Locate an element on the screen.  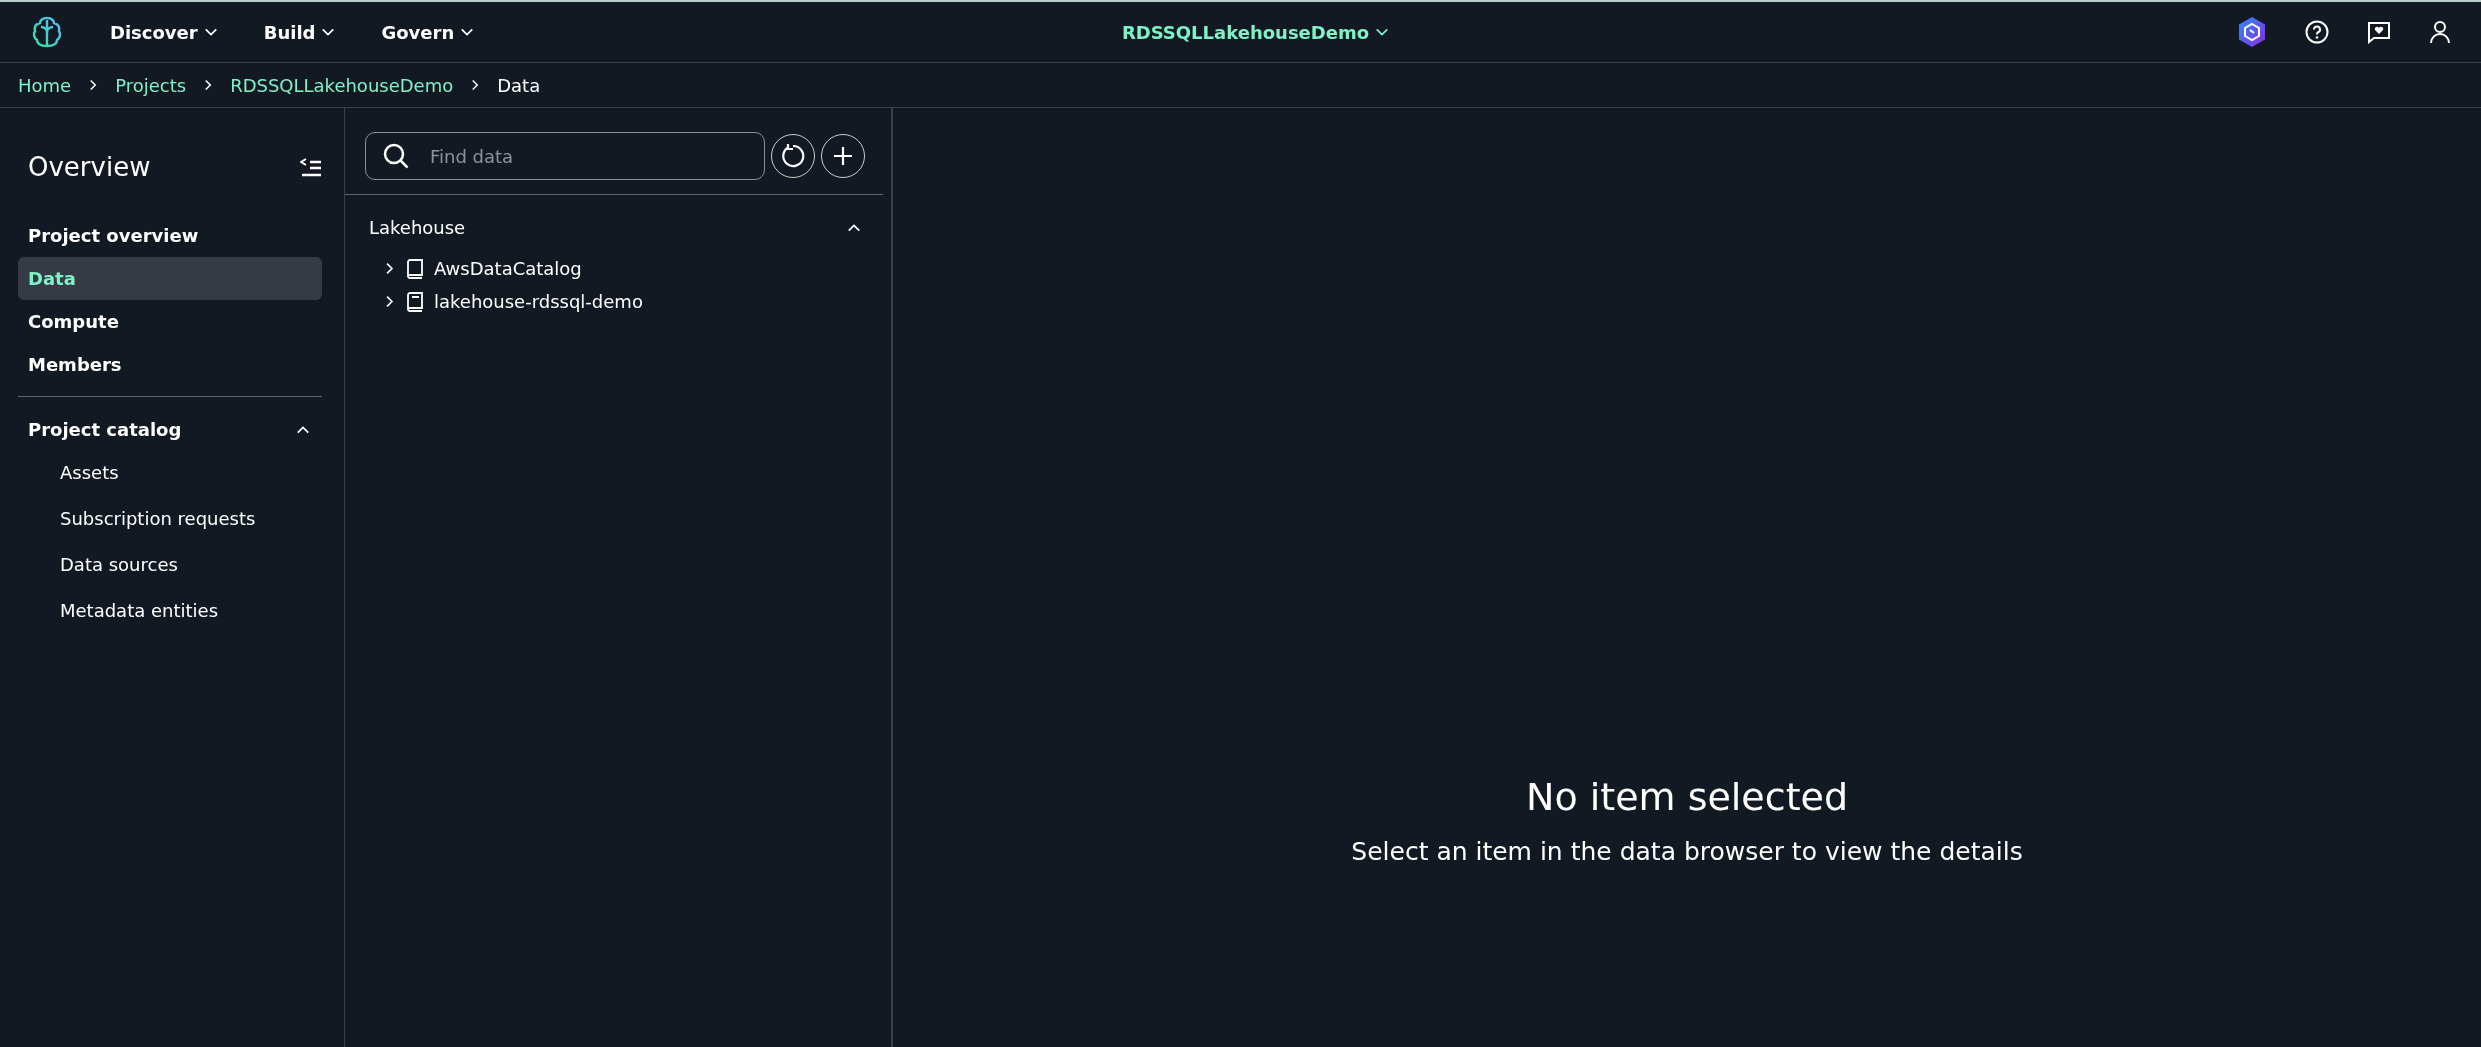
breadcrumb-current: Data is located at coordinates (519, 85).